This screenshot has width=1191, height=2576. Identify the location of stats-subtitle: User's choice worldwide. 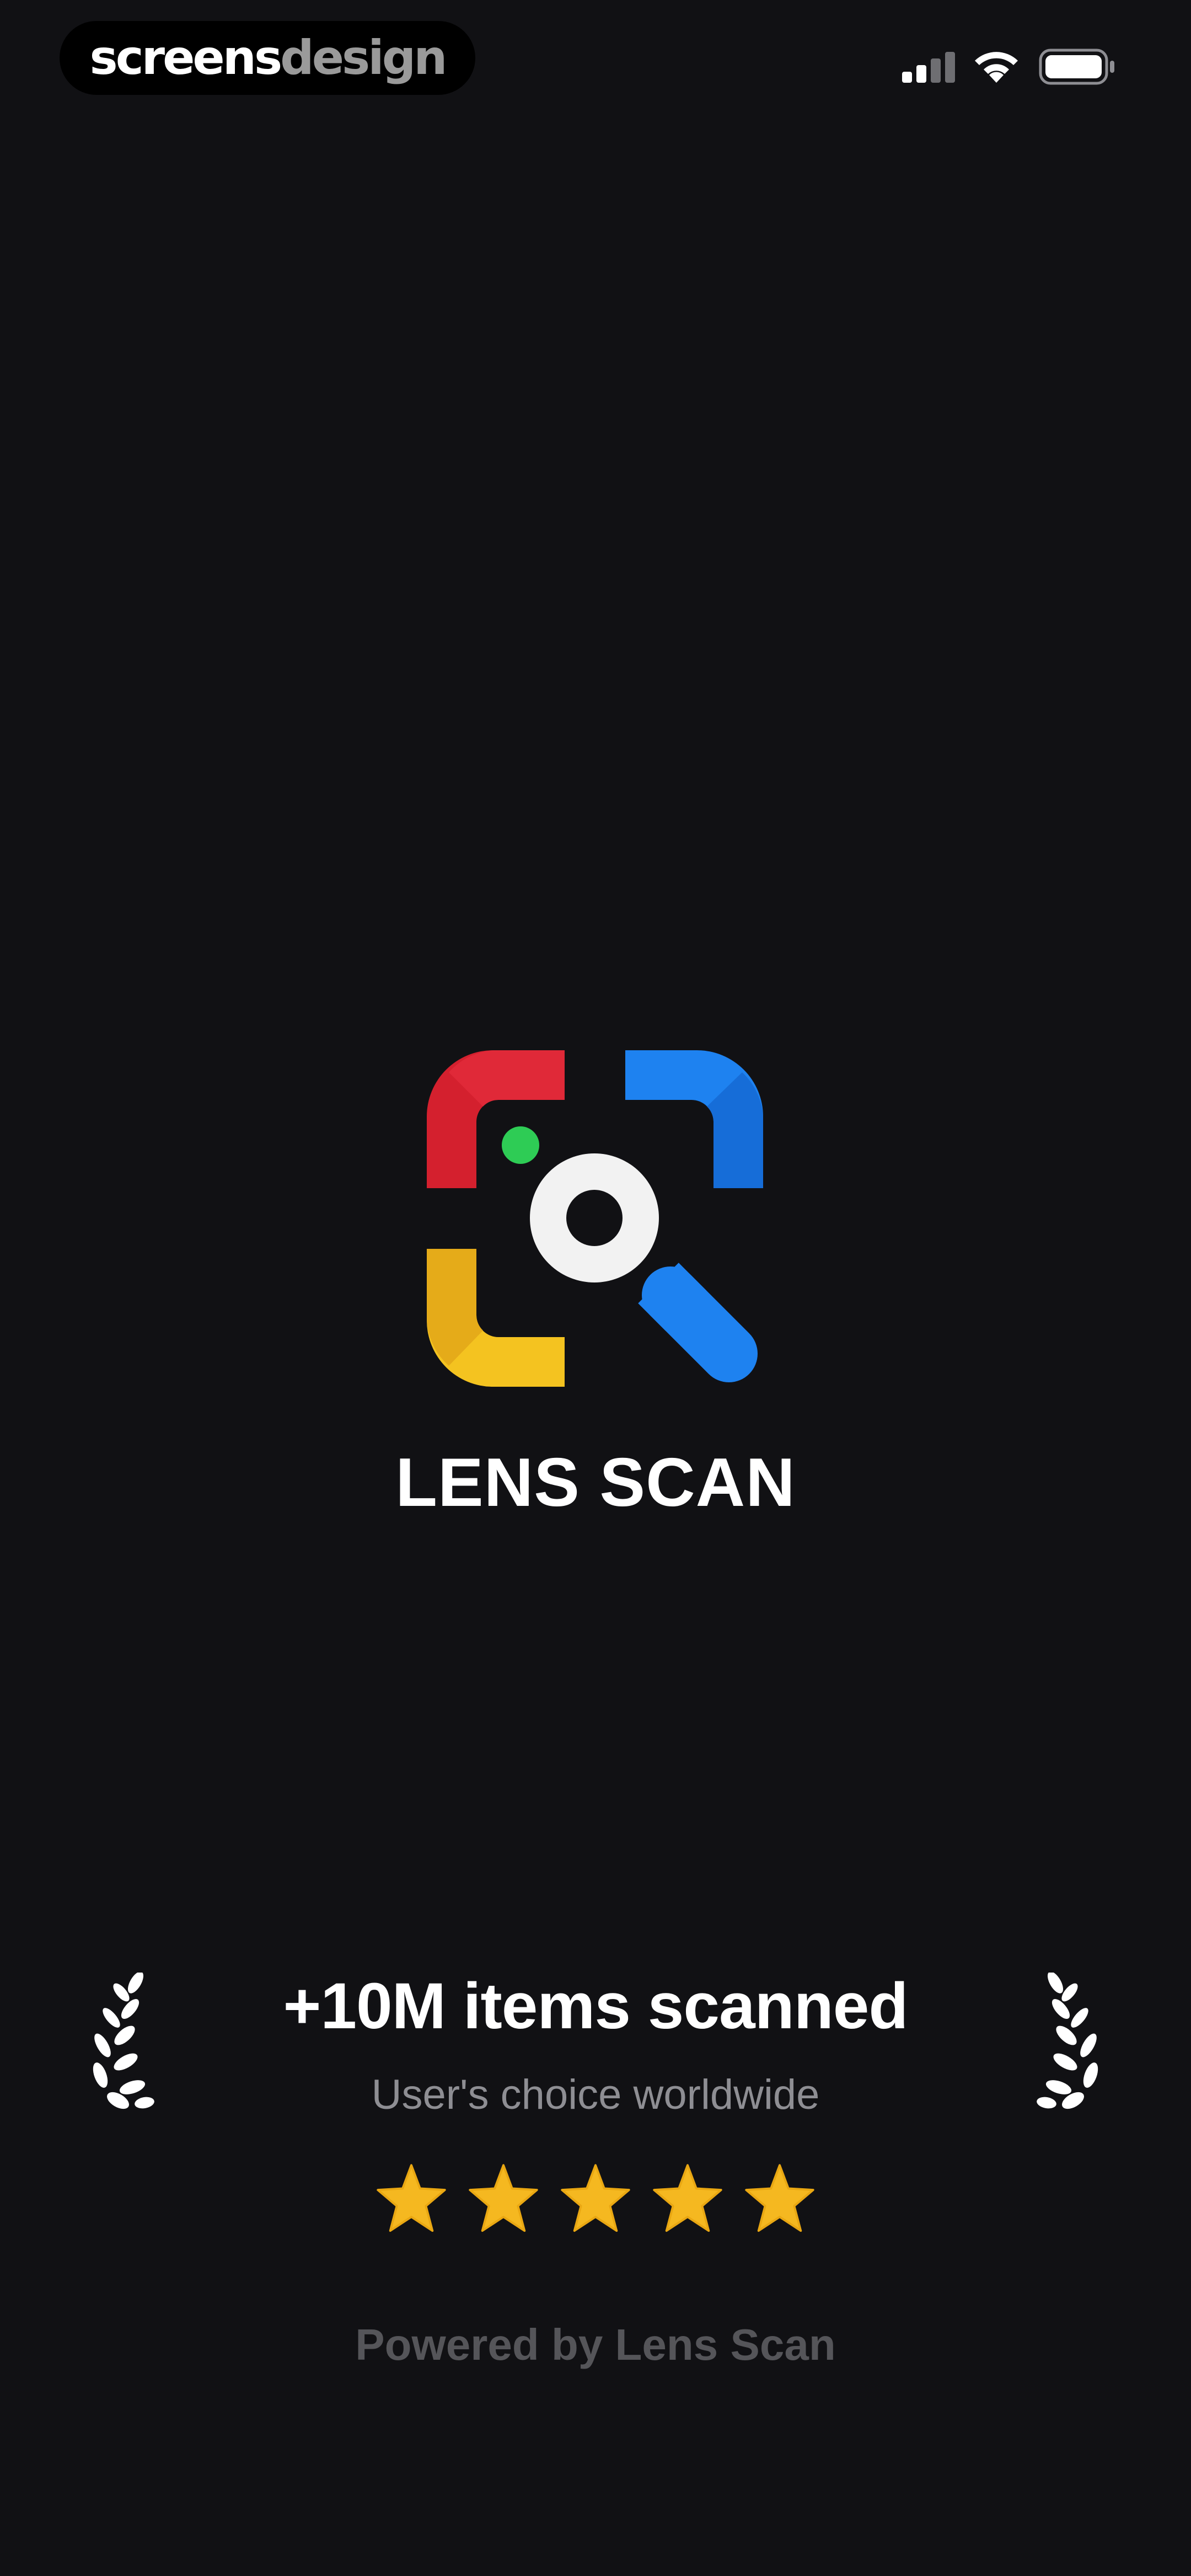
(595, 2094).